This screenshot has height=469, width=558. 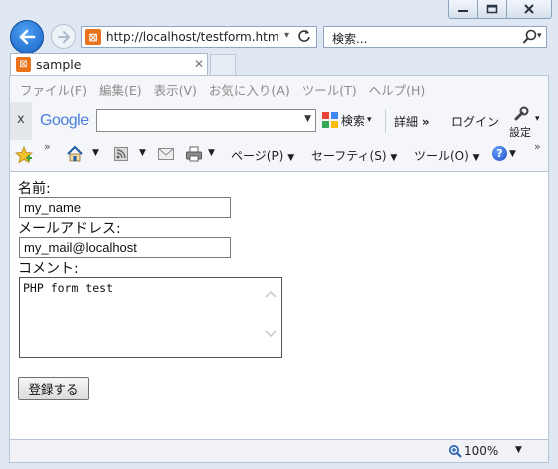 I want to click on google-login-link: ログイン, so click(x=475, y=121).